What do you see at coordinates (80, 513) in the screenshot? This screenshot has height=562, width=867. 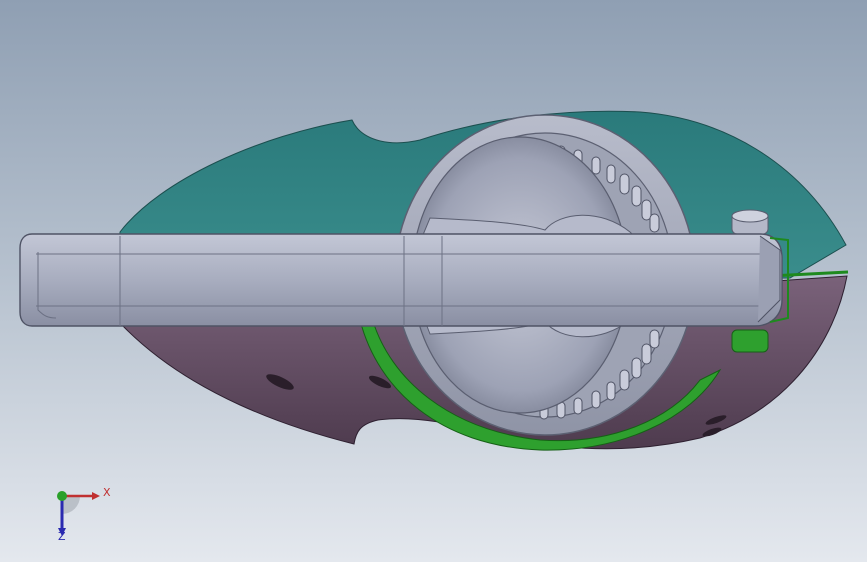 I see `axis-triad: X Z` at bounding box center [80, 513].